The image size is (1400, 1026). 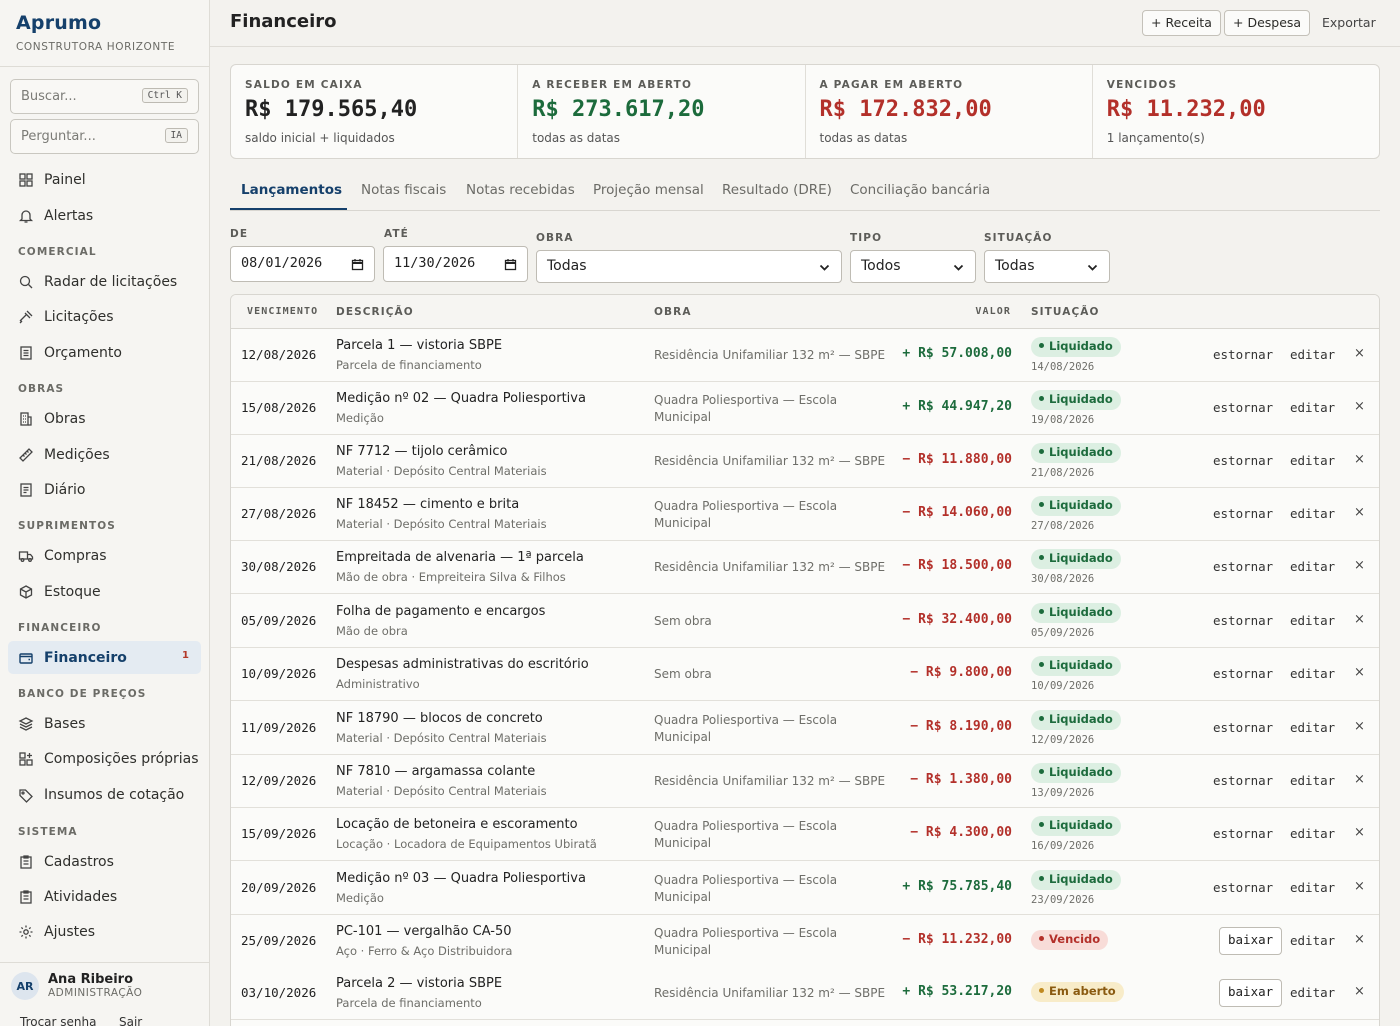 What do you see at coordinates (1186, 109) in the screenshot?
I see `kpi-value: R$ 11.232,00` at bounding box center [1186, 109].